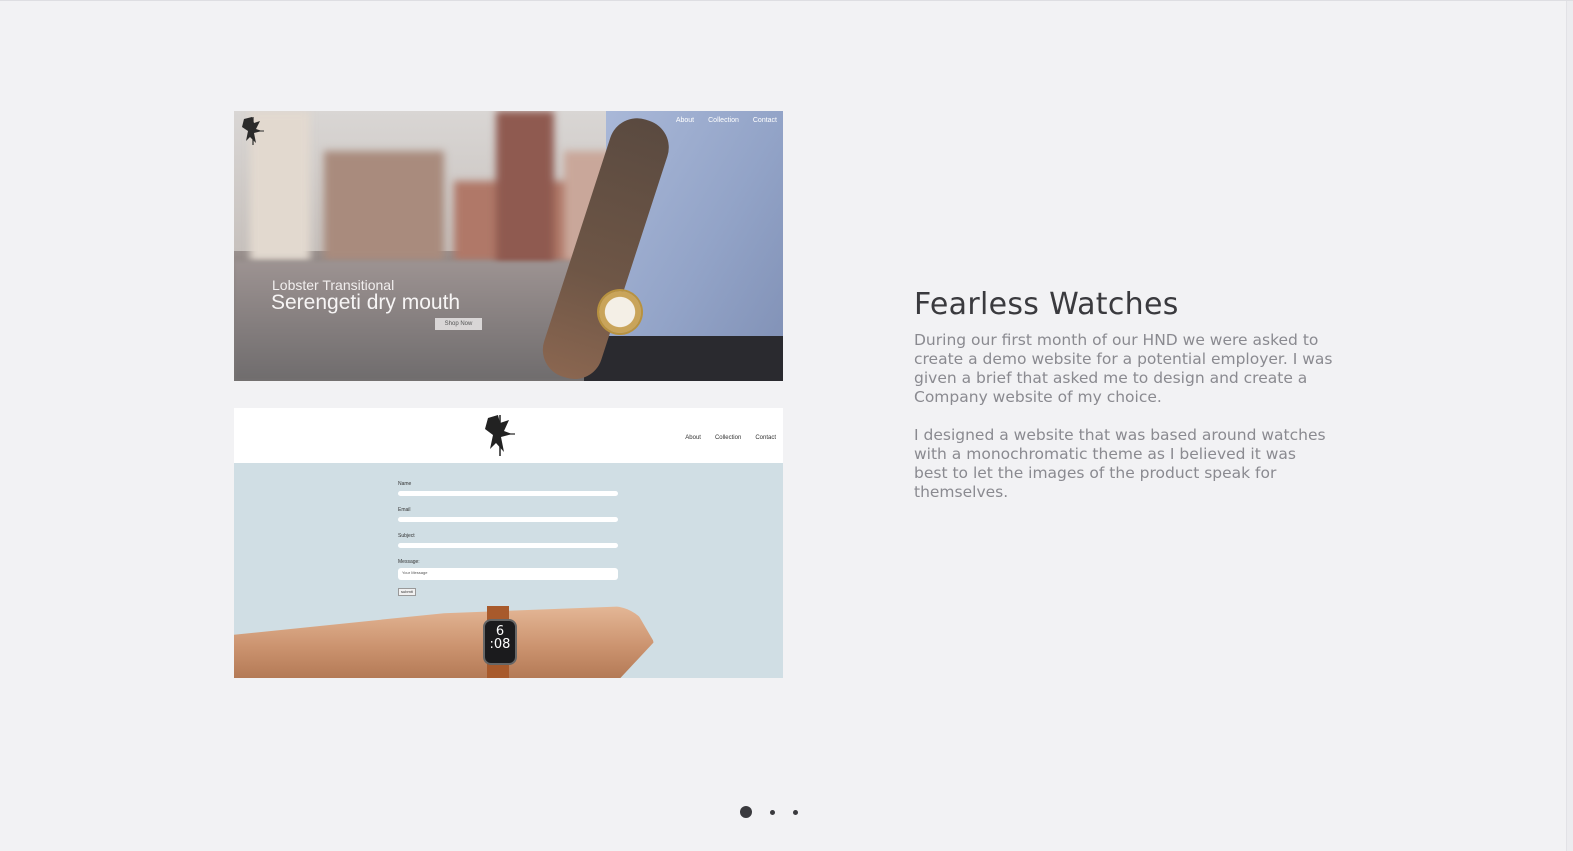  Describe the element at coordinates (444, 642) in the screenshot. I see `contact-arm` at that location.